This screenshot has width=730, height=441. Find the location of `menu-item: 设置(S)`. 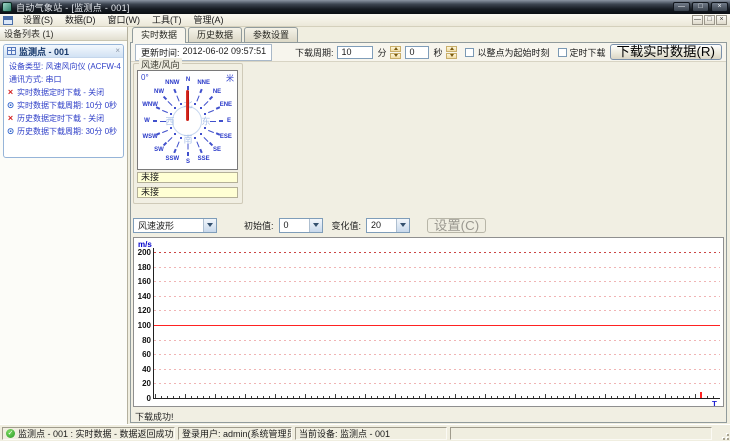

menu-item: 设置(S) is located at coordinates (38, 20).